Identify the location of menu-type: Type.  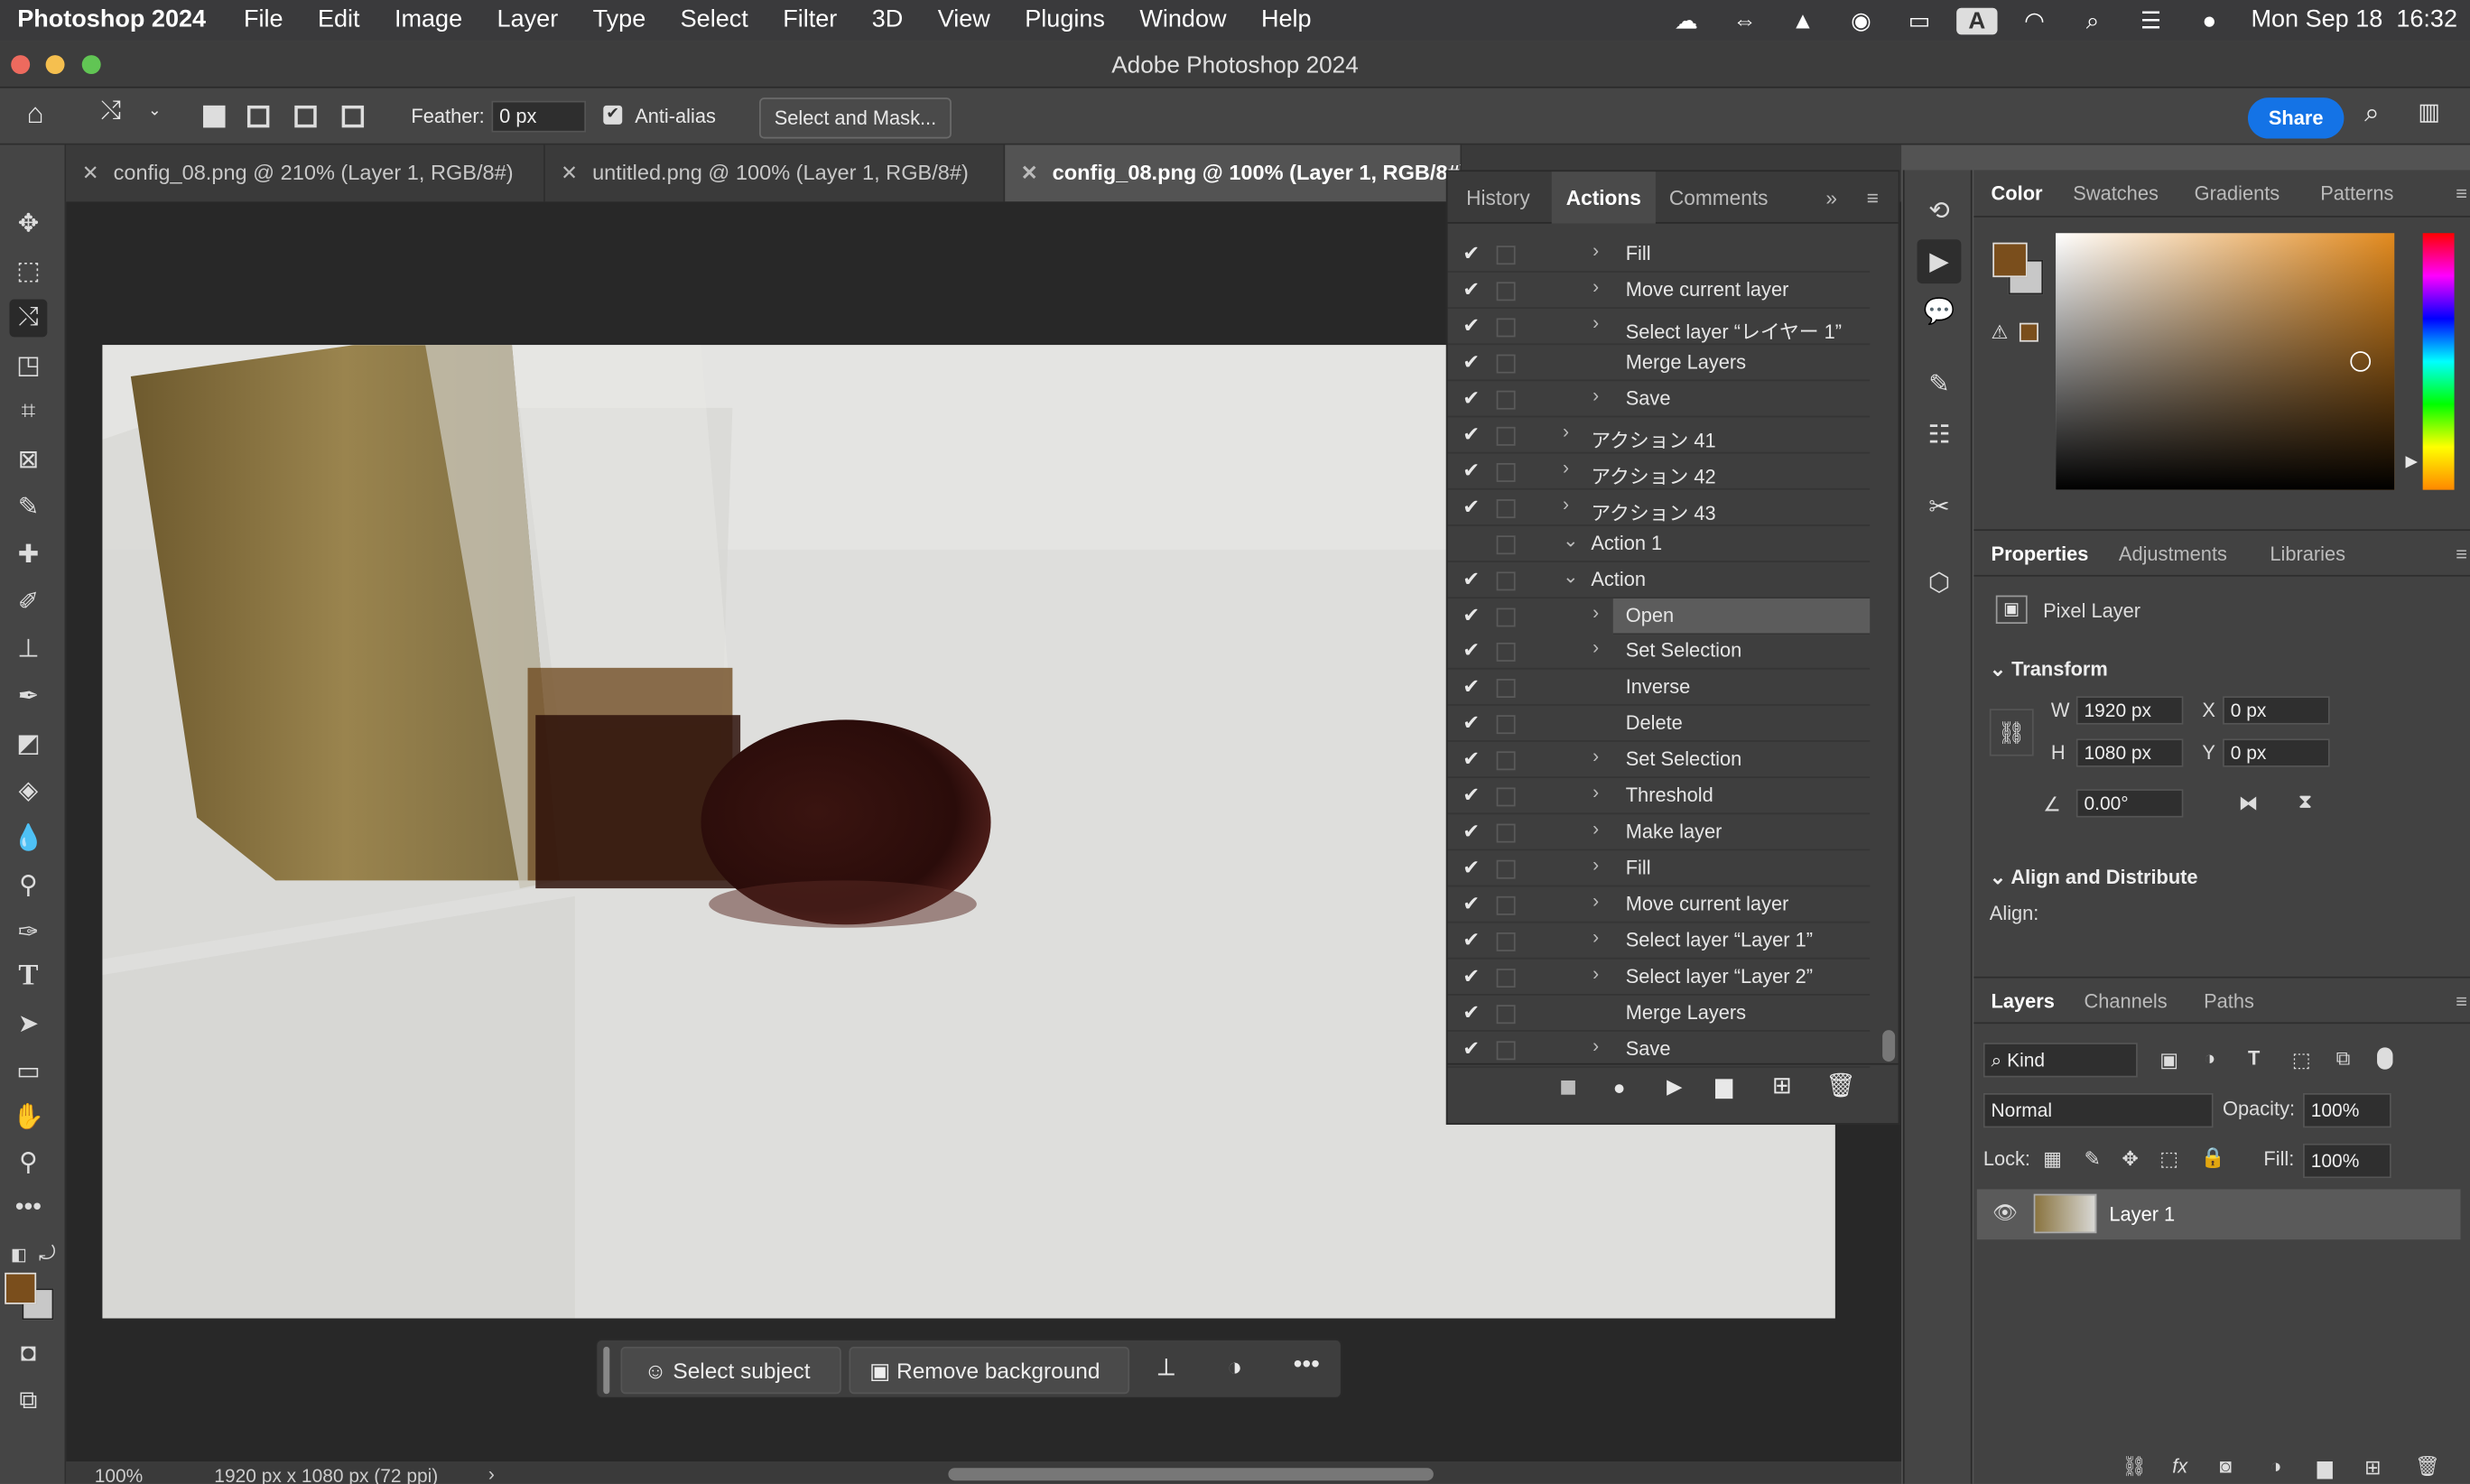
(619, 20).